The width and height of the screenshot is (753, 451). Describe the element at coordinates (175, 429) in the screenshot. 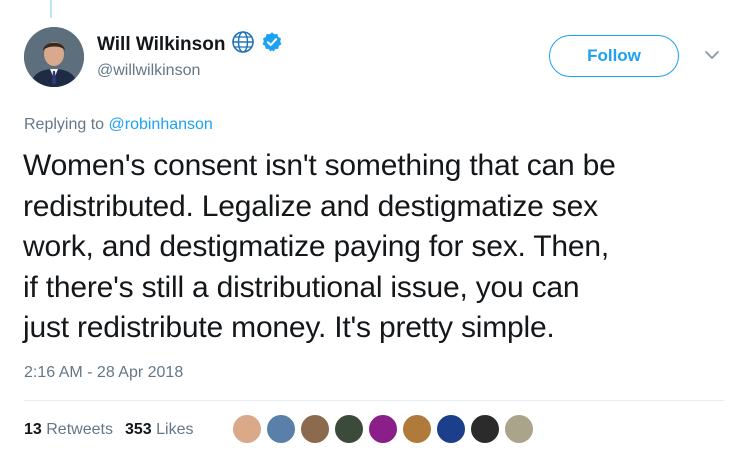

I see `likes-label: Likes` at that location.